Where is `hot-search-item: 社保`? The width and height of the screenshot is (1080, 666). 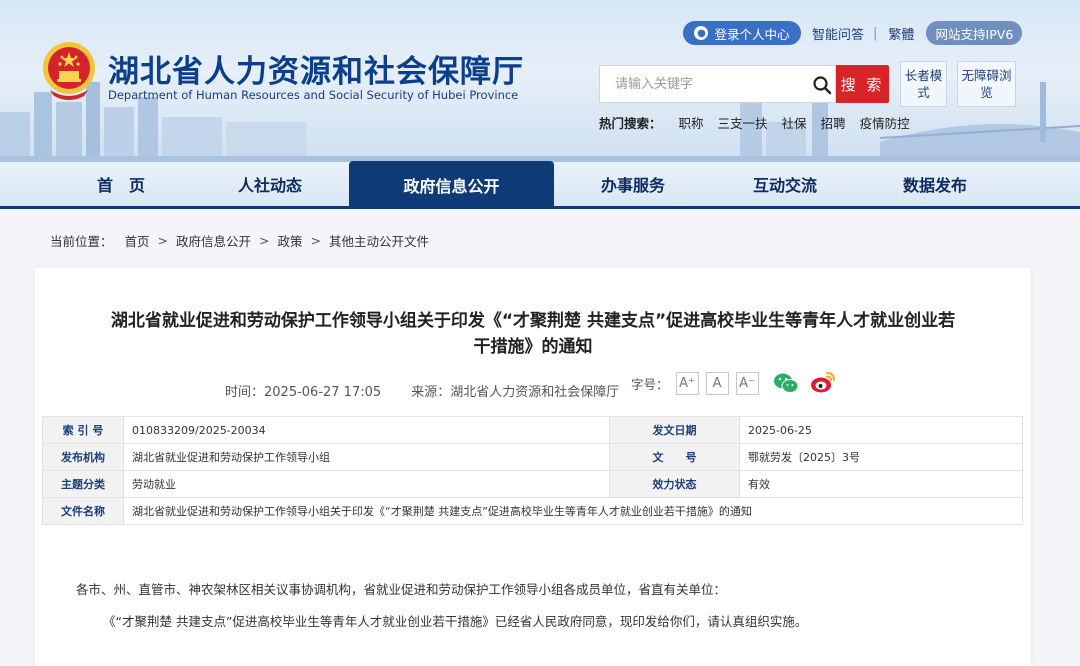 hot-search-item: 社保 is located at coordinates (794, 122).